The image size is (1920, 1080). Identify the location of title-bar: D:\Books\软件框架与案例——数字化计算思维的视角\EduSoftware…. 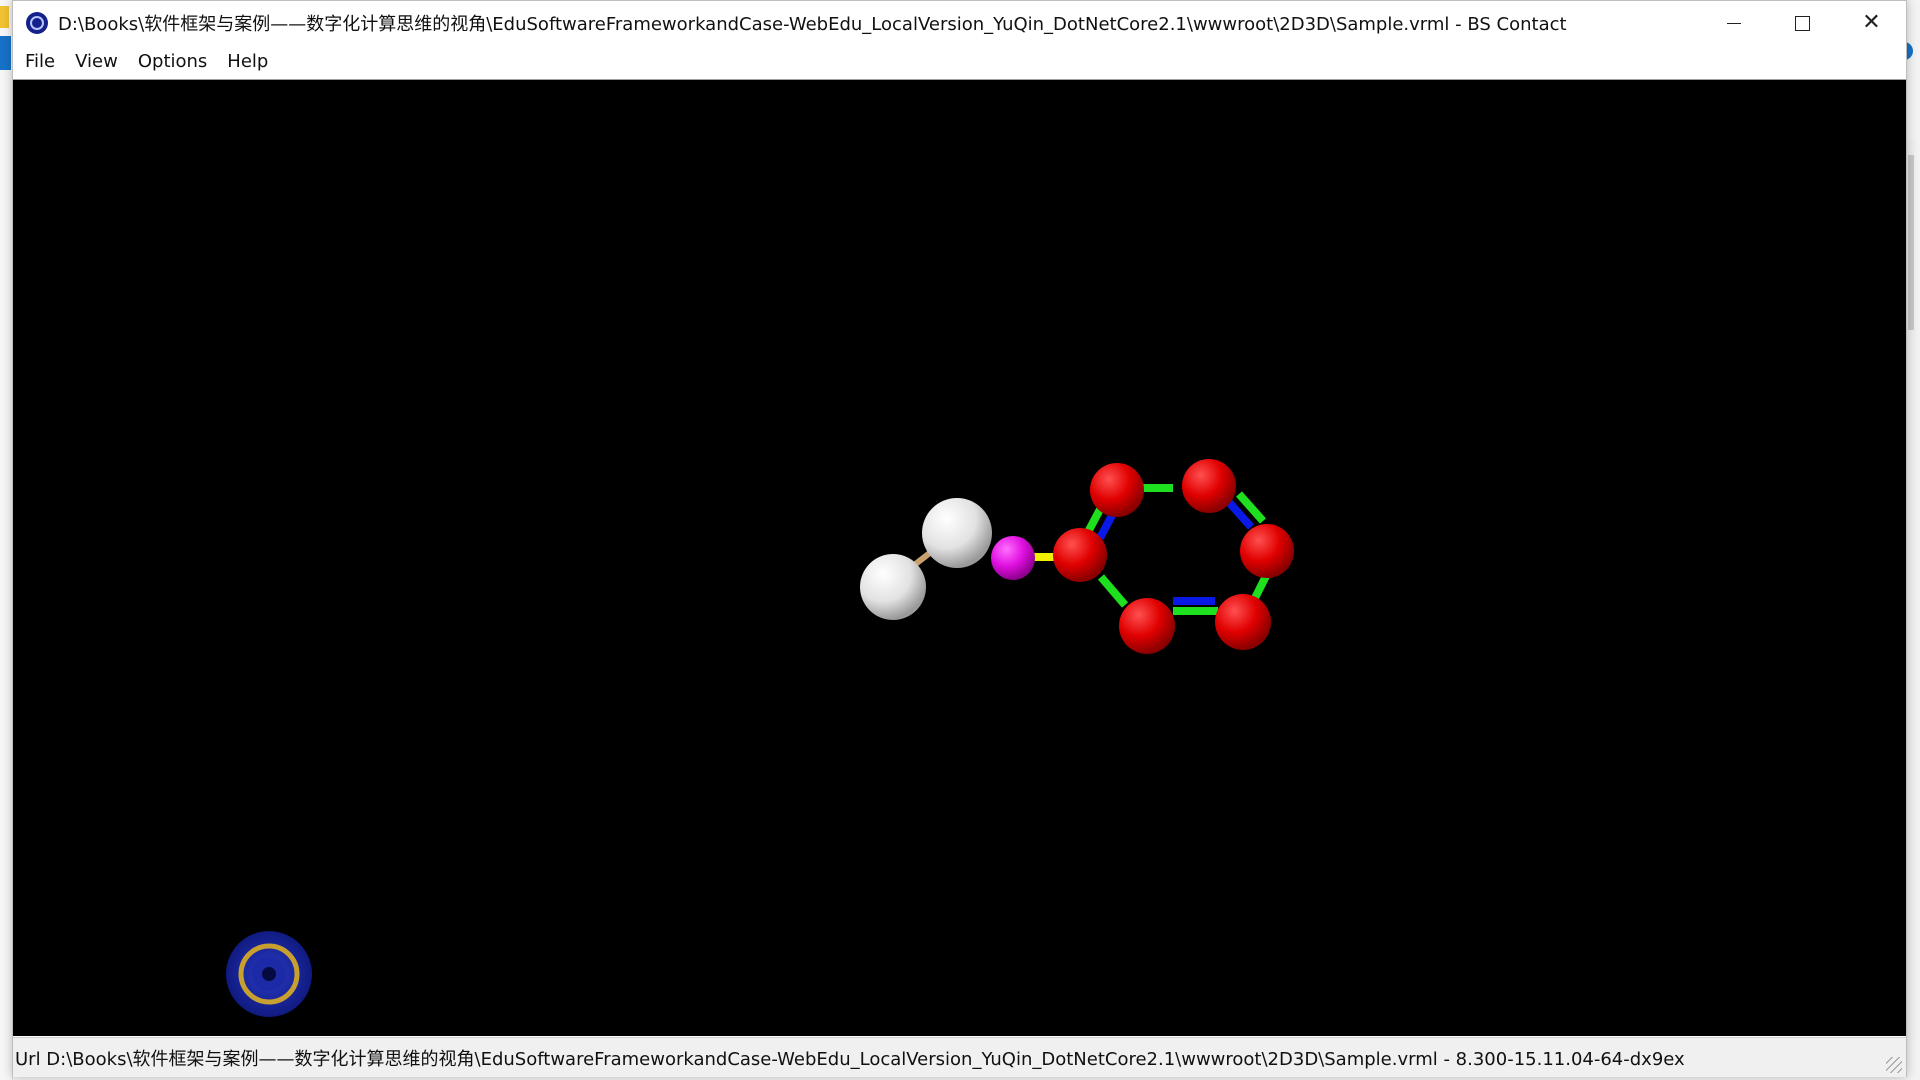
(959, 23).